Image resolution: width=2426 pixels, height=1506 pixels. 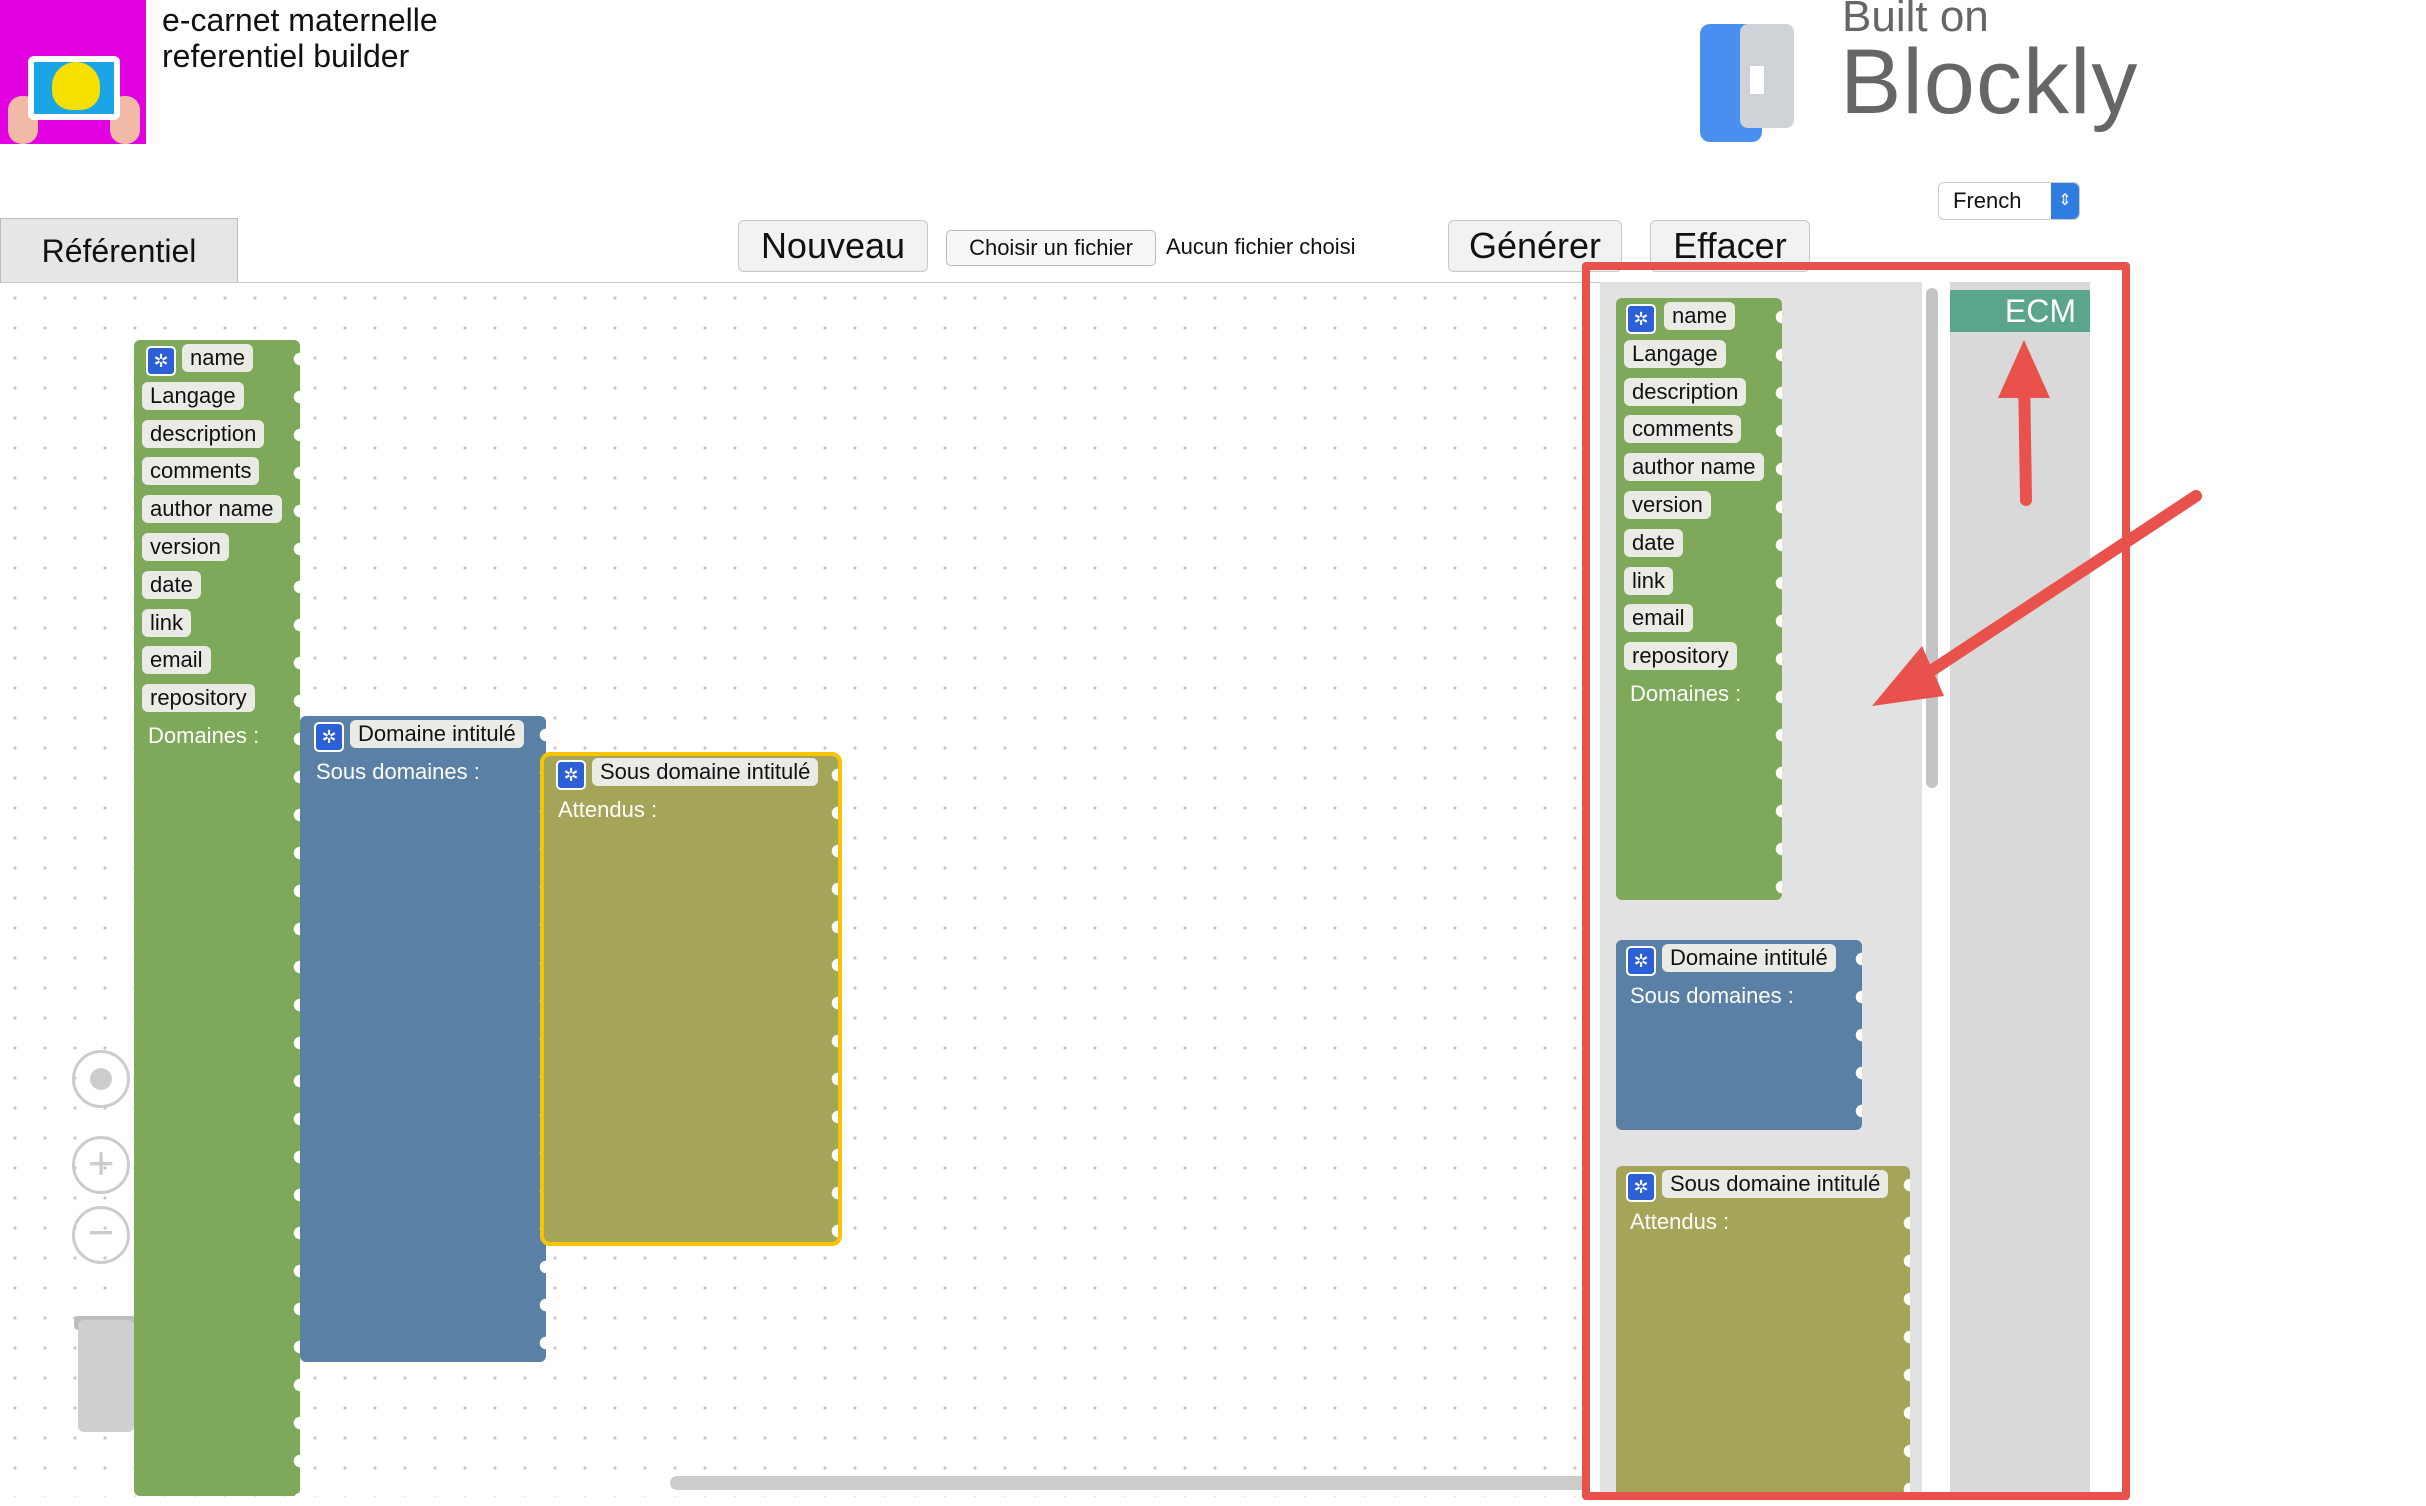 I want to click on annotation-arrow-diagonal, so click(x=2049, y=593).